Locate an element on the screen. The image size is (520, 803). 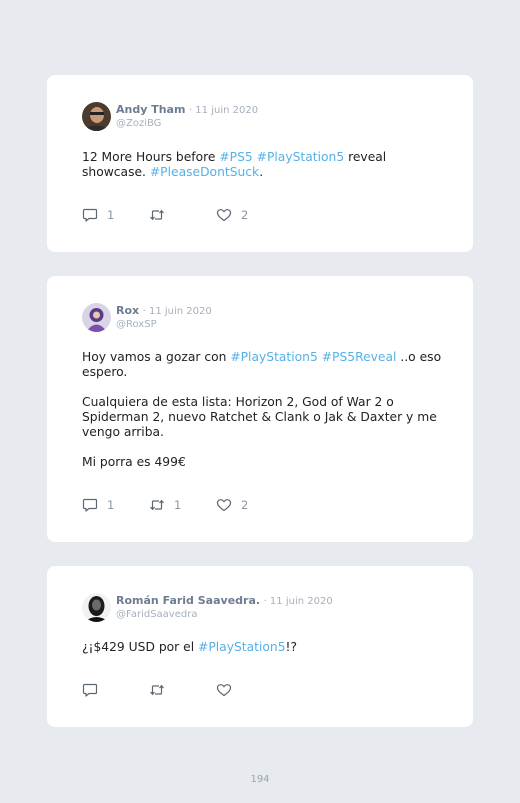
hashtag-link: #PS5 is located at coordinates (235, 157).